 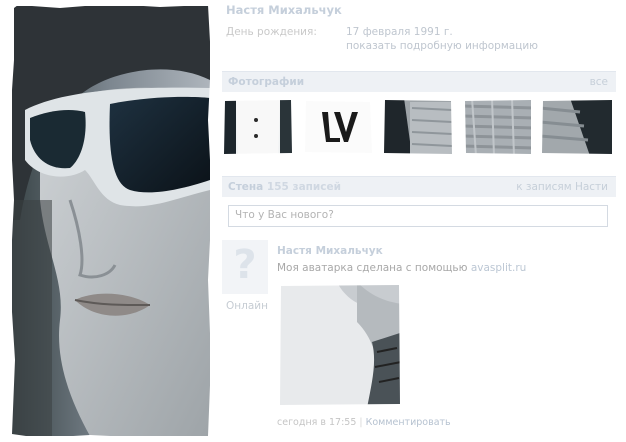 I want to click on comment-link: Комментировать, so click(x=408, y=422).